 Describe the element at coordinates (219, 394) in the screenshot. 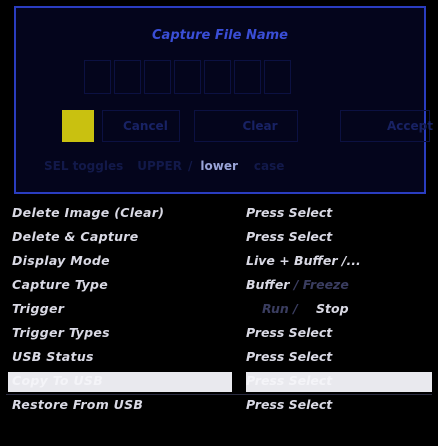

I see `menu-divider` at that location.